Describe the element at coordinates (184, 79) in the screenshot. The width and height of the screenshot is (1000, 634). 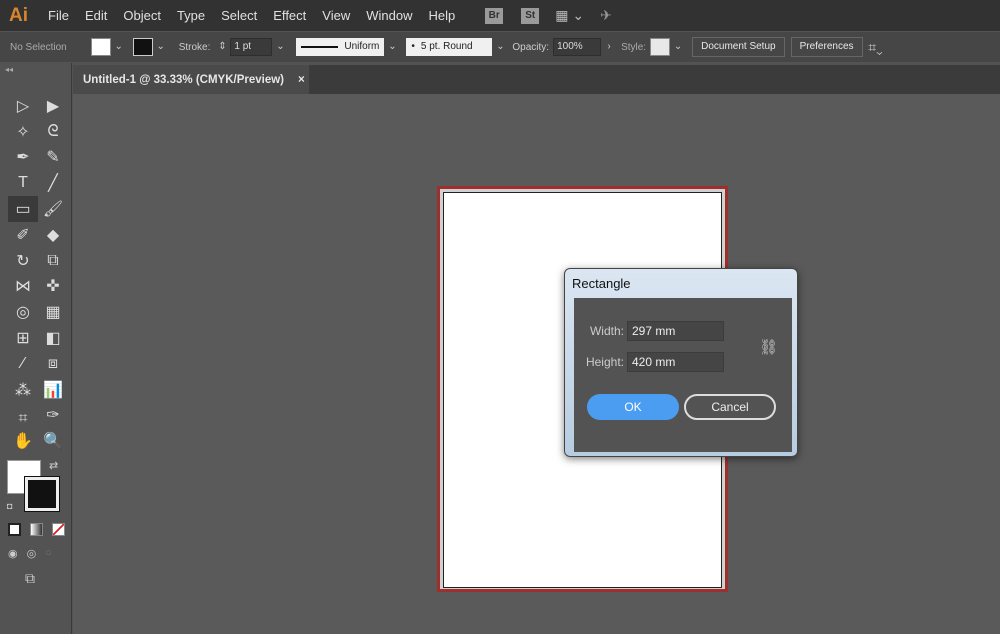
I see `document-tab-title: Untitled-1 @ 33.33% (CMYK/Preview)` at that location.